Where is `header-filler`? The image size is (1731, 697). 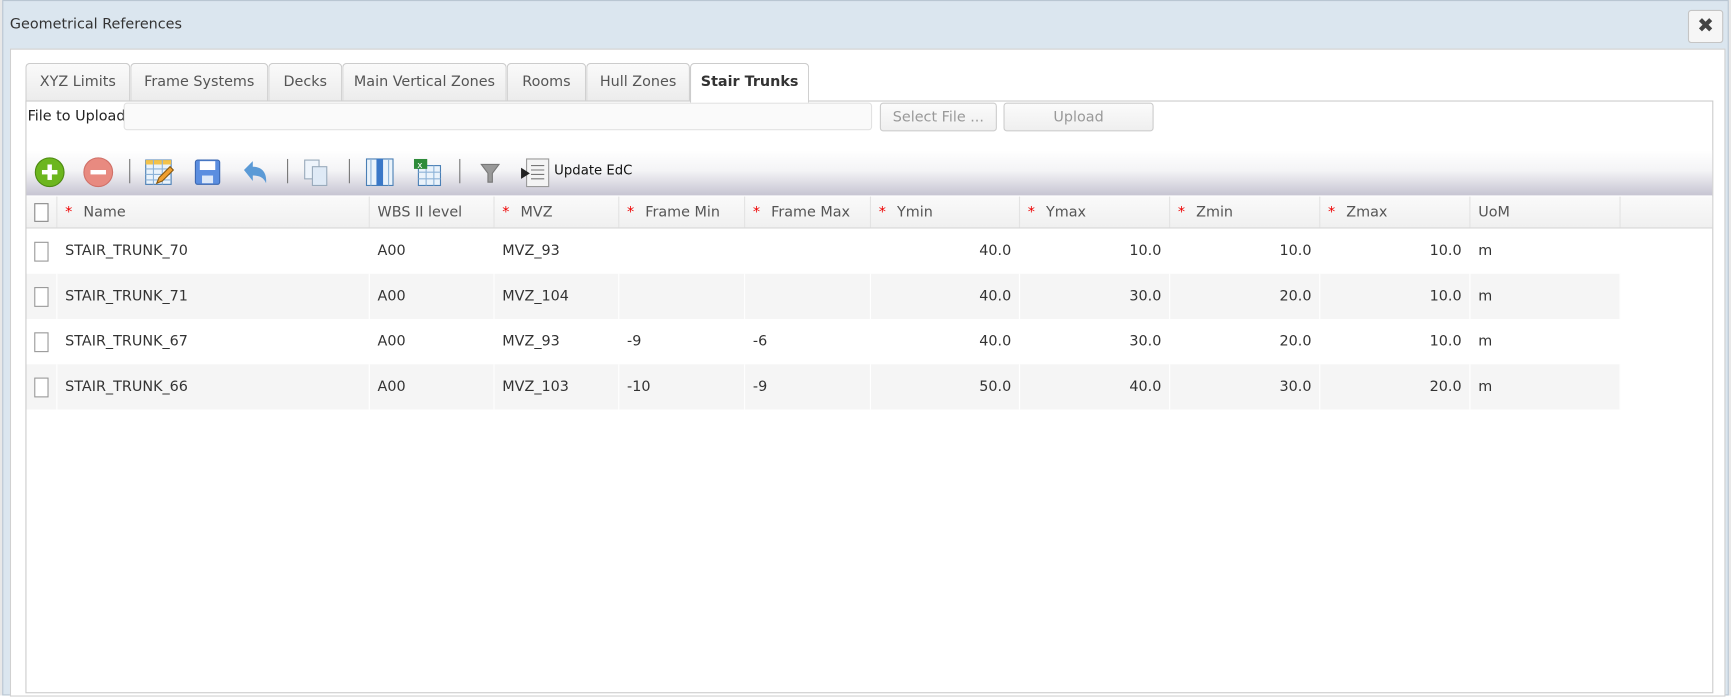
header-filler is located at coordinates (1667, 212).